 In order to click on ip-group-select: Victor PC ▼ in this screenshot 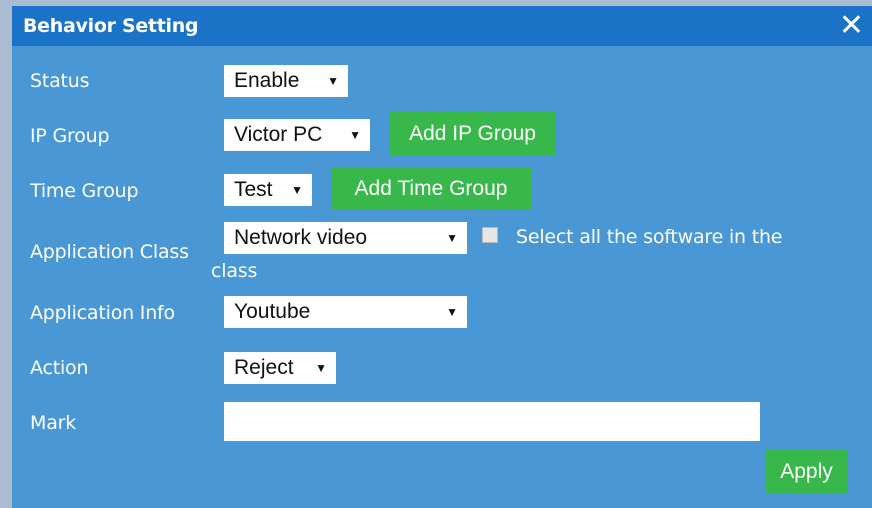, I will do `click(297, 135)`.